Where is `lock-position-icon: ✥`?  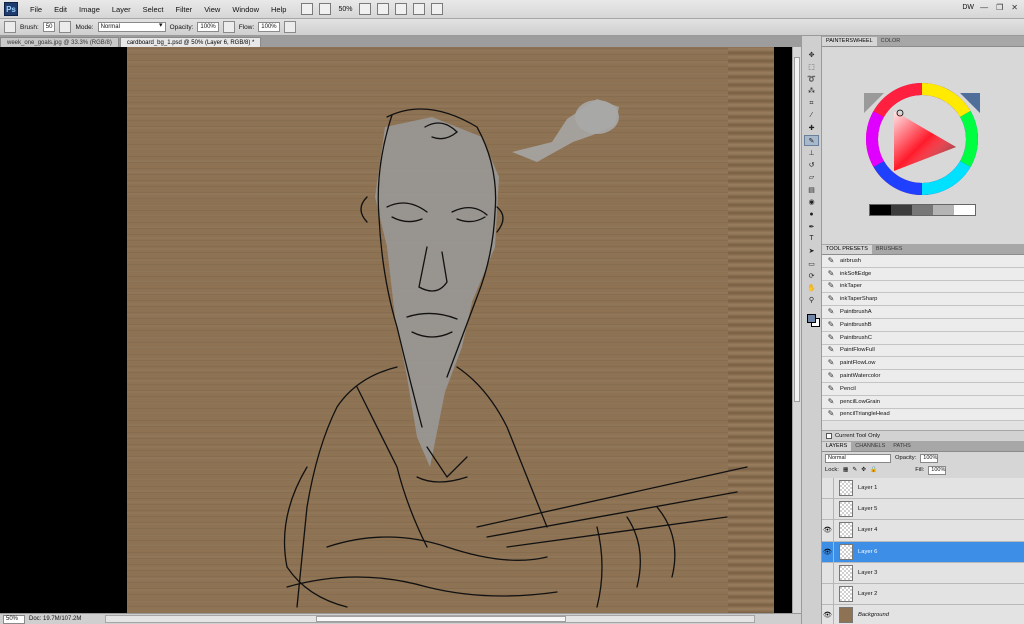 lock-position-icon: ✥ is located at coordinates (863, 470).